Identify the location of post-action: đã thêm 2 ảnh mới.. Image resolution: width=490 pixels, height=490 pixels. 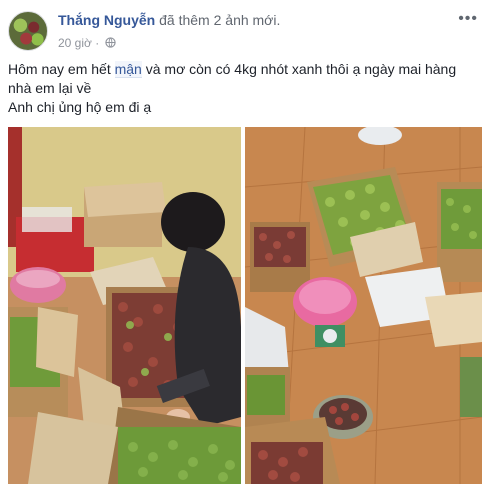
(220, 20).